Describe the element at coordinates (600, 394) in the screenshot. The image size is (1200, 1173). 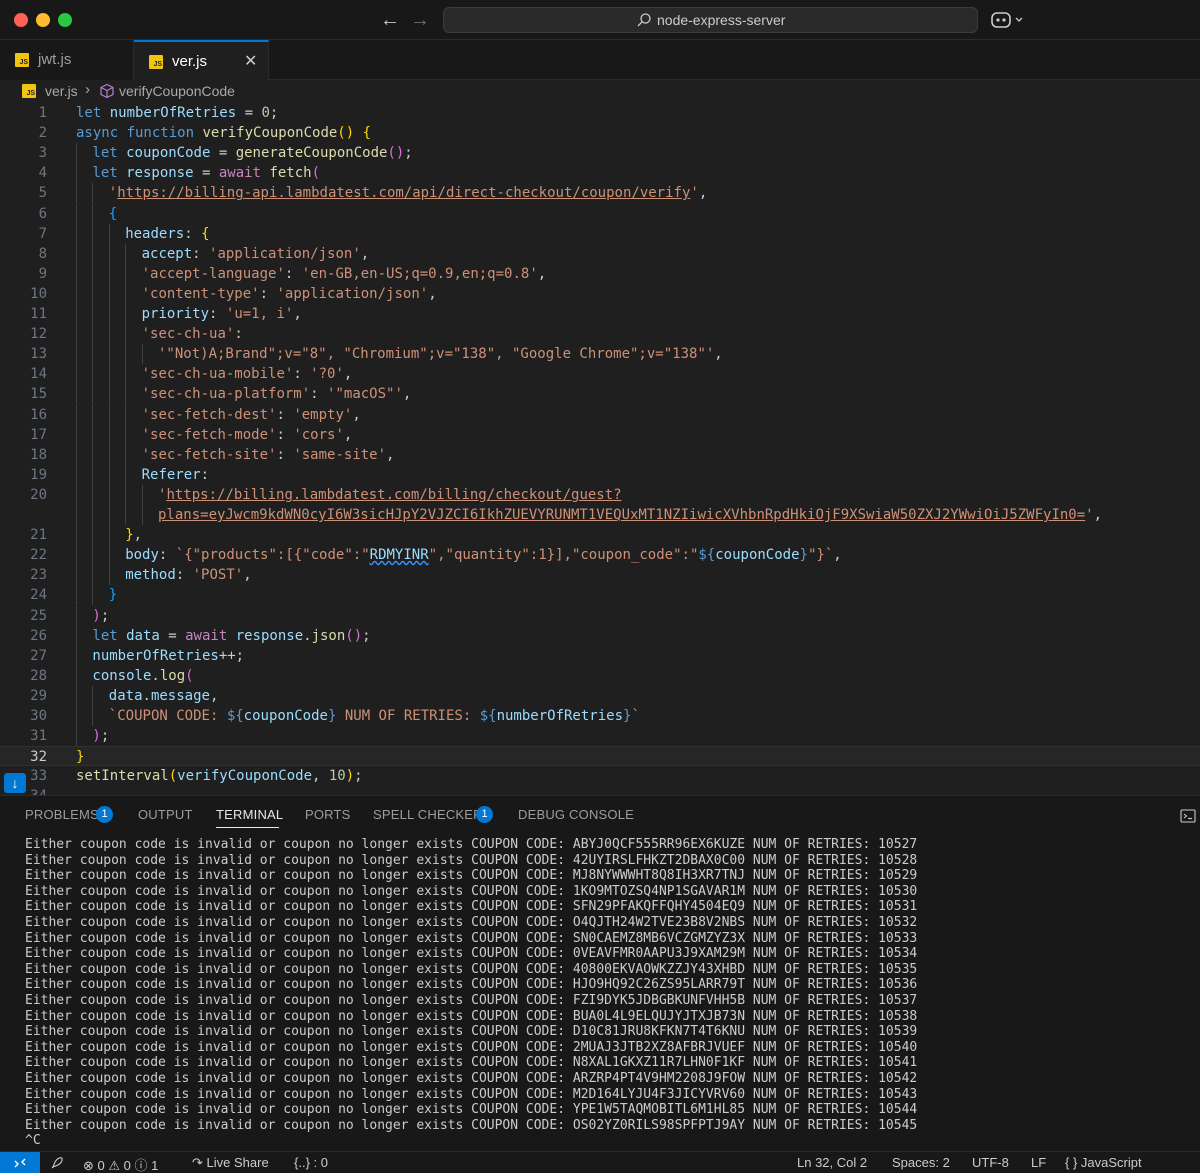
I see `code-line: 15 'sec-ch-ua-platform': '"macOS"',` at that location.